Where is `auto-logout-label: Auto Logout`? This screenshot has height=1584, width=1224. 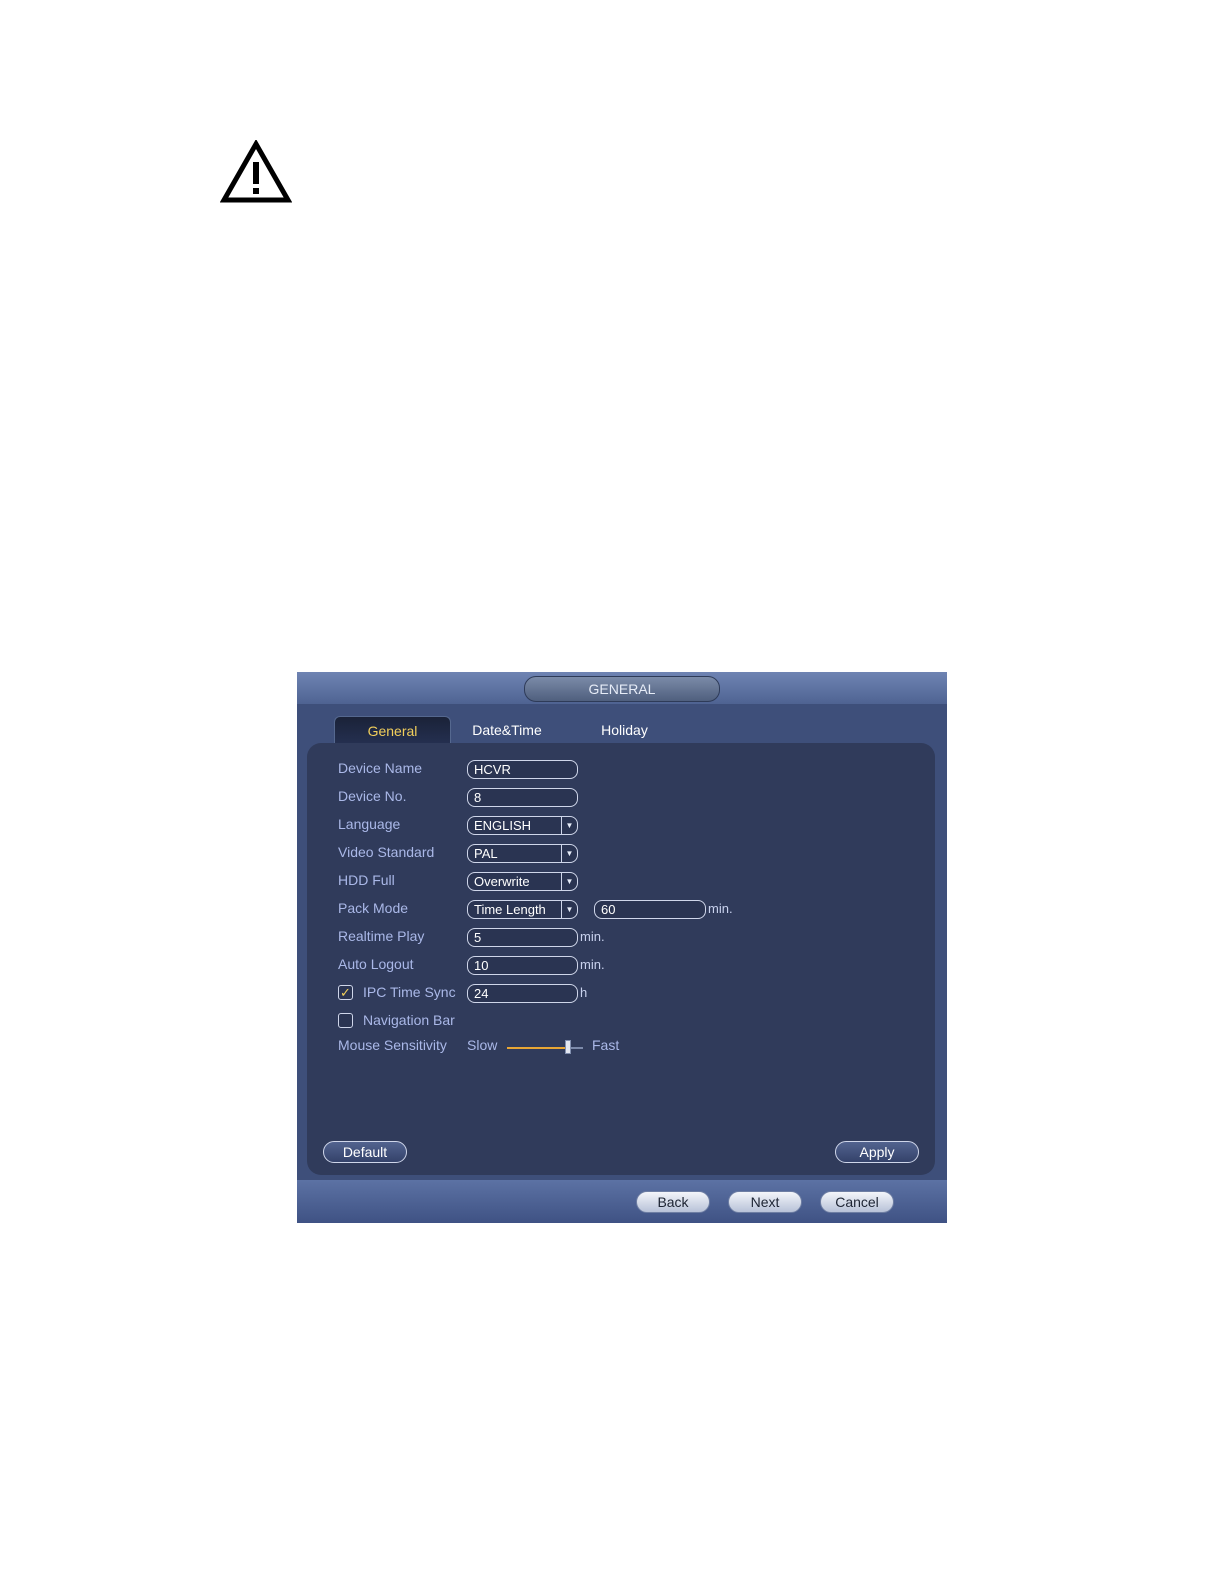 auto-logout-label: Auto Logout is located at coordinates (376, 964).